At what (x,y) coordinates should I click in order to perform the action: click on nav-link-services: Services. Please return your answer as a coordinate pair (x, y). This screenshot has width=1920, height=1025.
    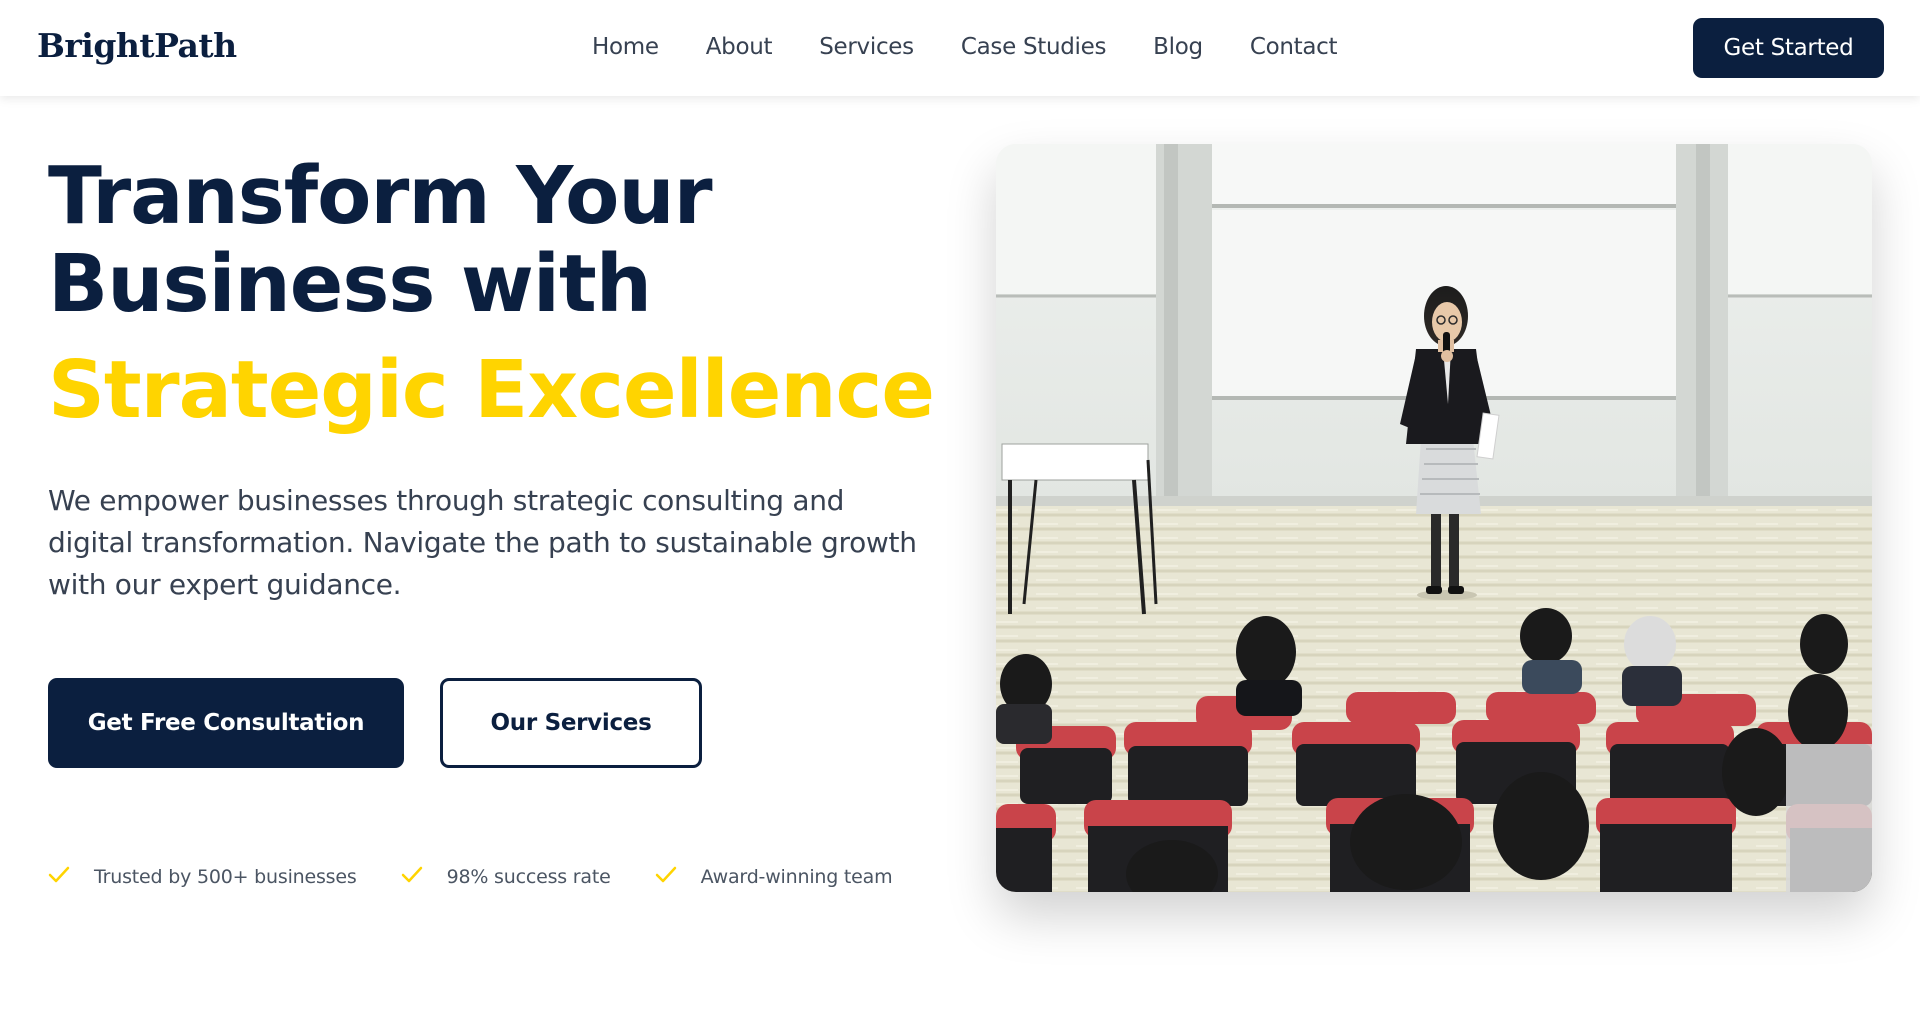
    Looking at the image, I should click on (866, 47).